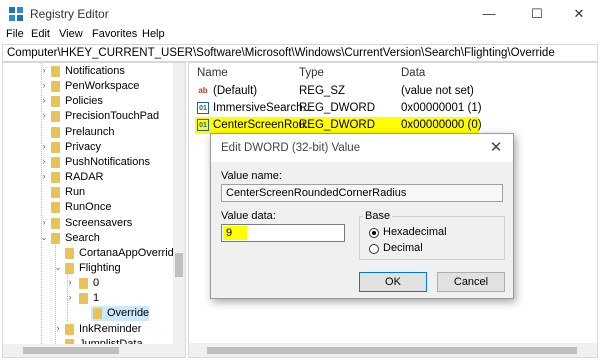  I want to click on tree-item: › RADAR, so click(89, 177).